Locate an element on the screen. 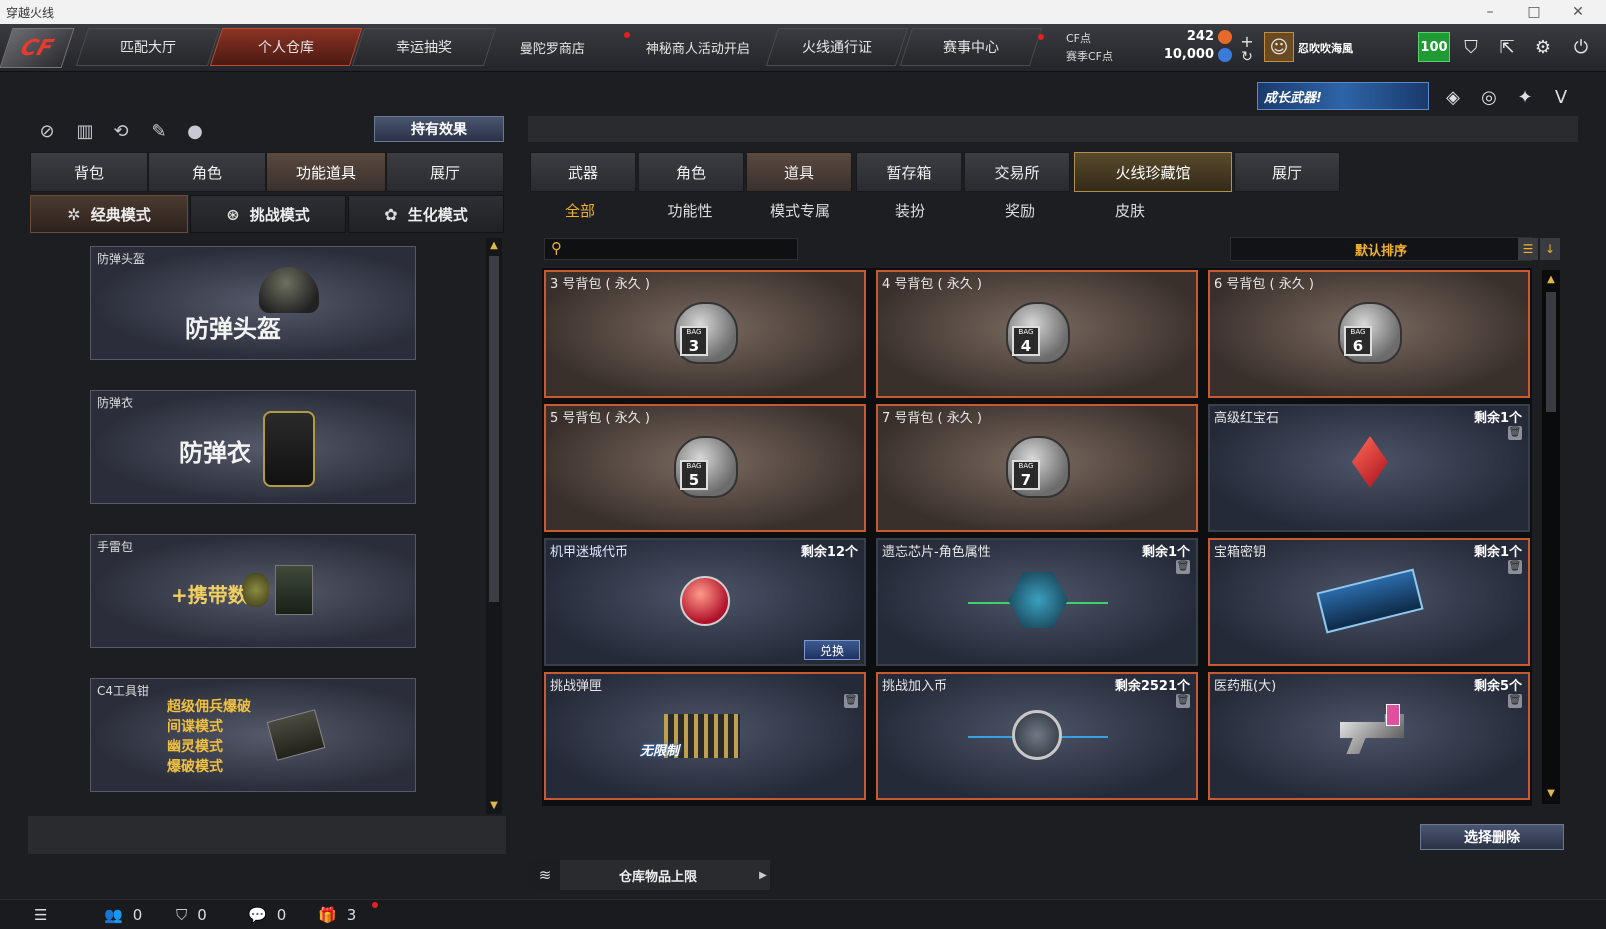  item-card: 宝箱密钥 剩余1个 🗑 is located at coordinates (1369, 602).